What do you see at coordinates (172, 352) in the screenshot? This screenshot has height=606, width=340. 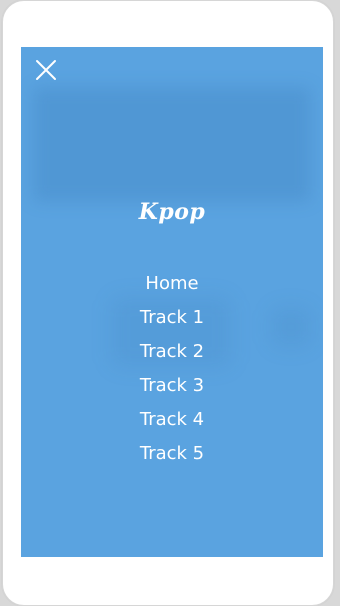 I see `menu-item-track-2: Track 2` at bounding box center [172, 352].